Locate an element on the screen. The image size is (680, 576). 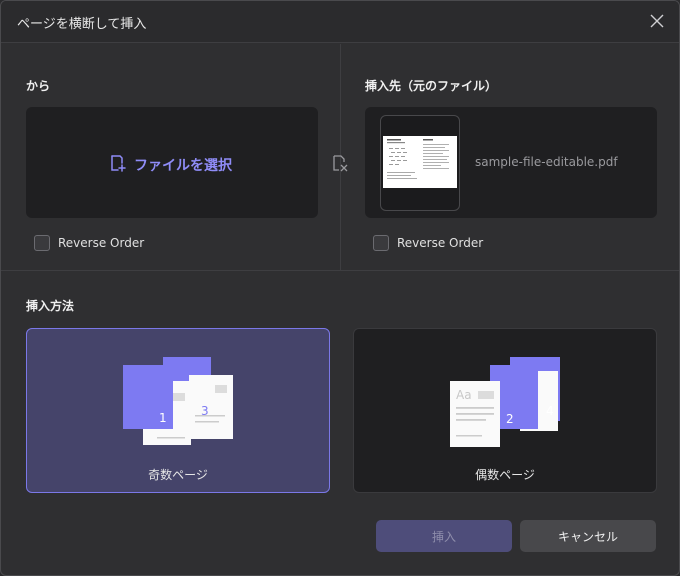
odd-page-number-1: 1 is located at coordinates (163, 418).